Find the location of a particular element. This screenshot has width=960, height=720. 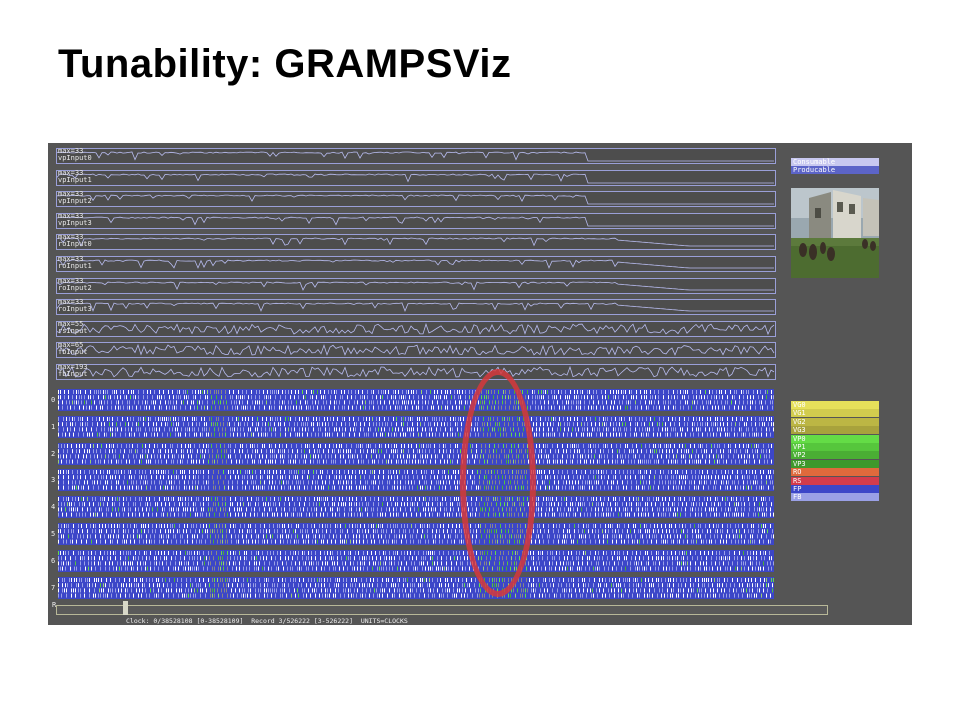

trace-label: max=55 rsInput is located at coordinates (73, 327).